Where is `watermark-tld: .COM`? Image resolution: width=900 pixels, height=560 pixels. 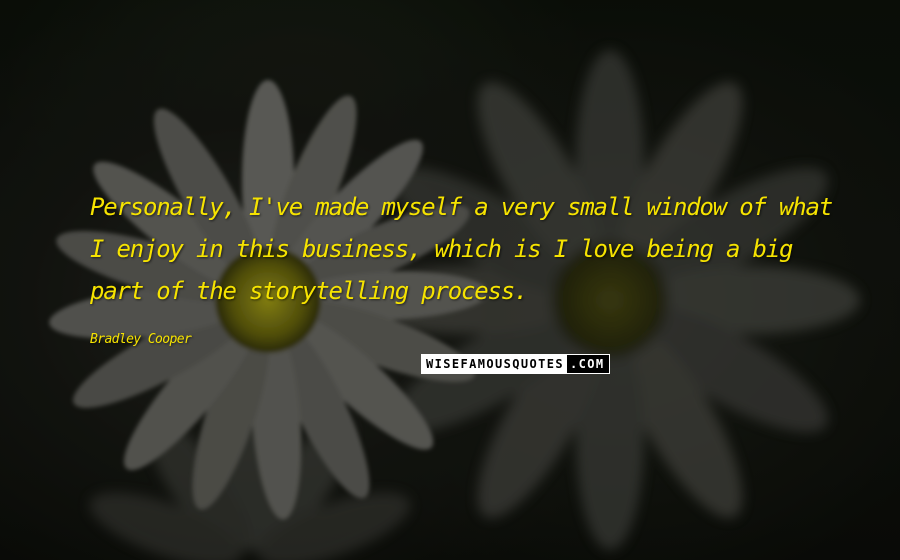 watermark-tld: .COM is located at coordinates (588, 364).